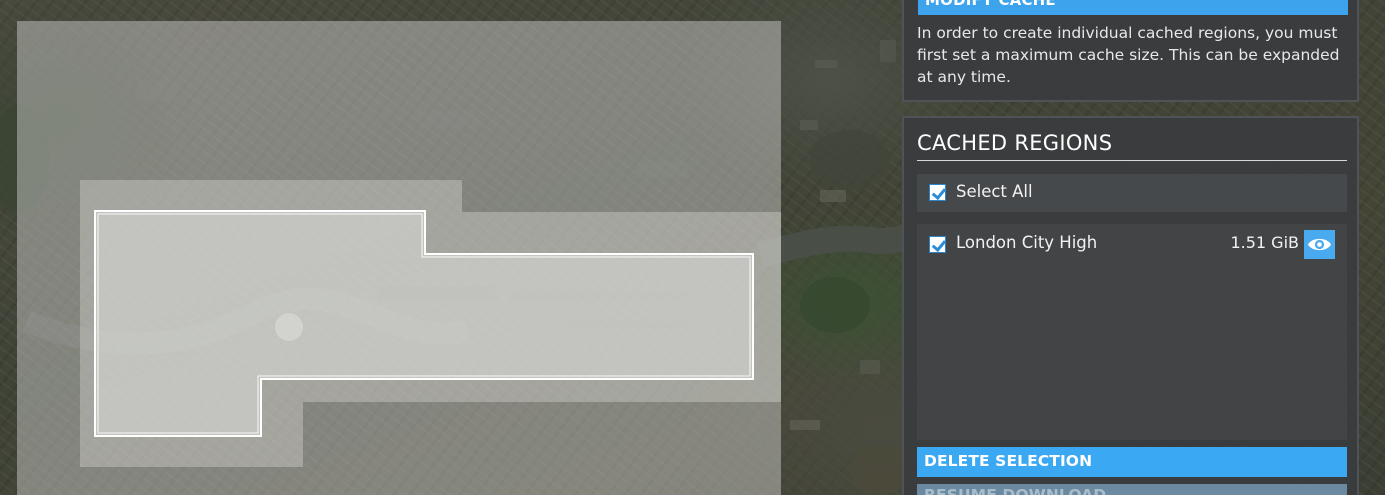  What do you see at coordinates (1132, 160) in the screenshot?
I see `title-divider` at bounding box center [1132, 160].